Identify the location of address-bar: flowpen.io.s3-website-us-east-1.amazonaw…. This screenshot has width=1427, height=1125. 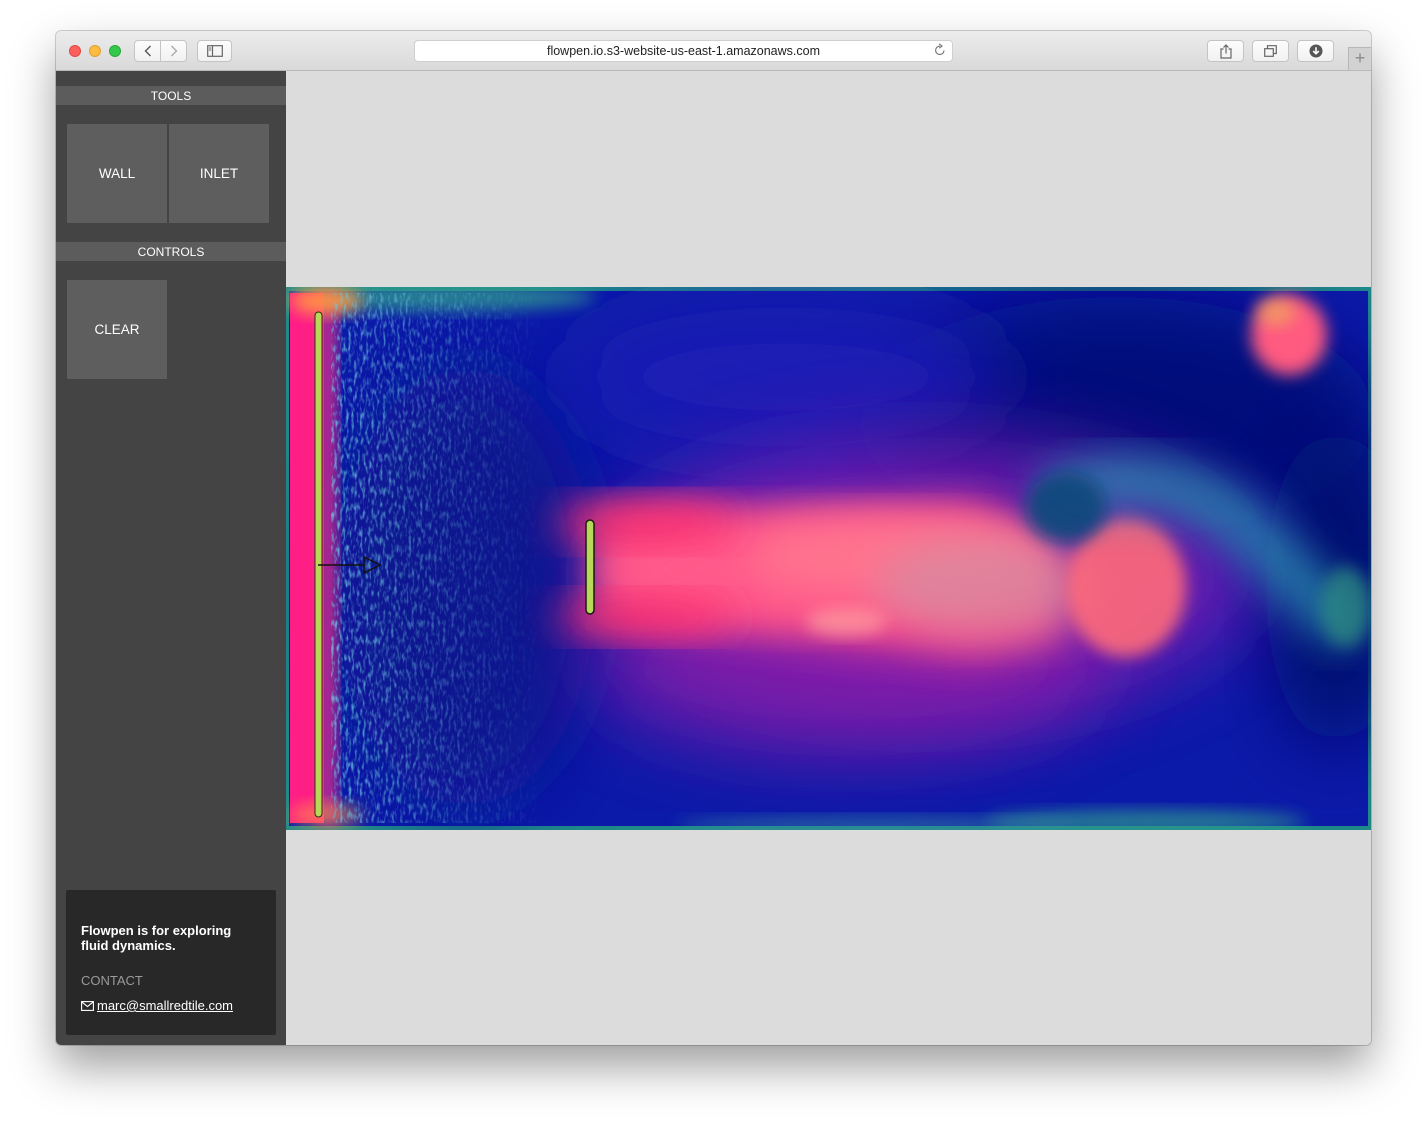
(683, 51).